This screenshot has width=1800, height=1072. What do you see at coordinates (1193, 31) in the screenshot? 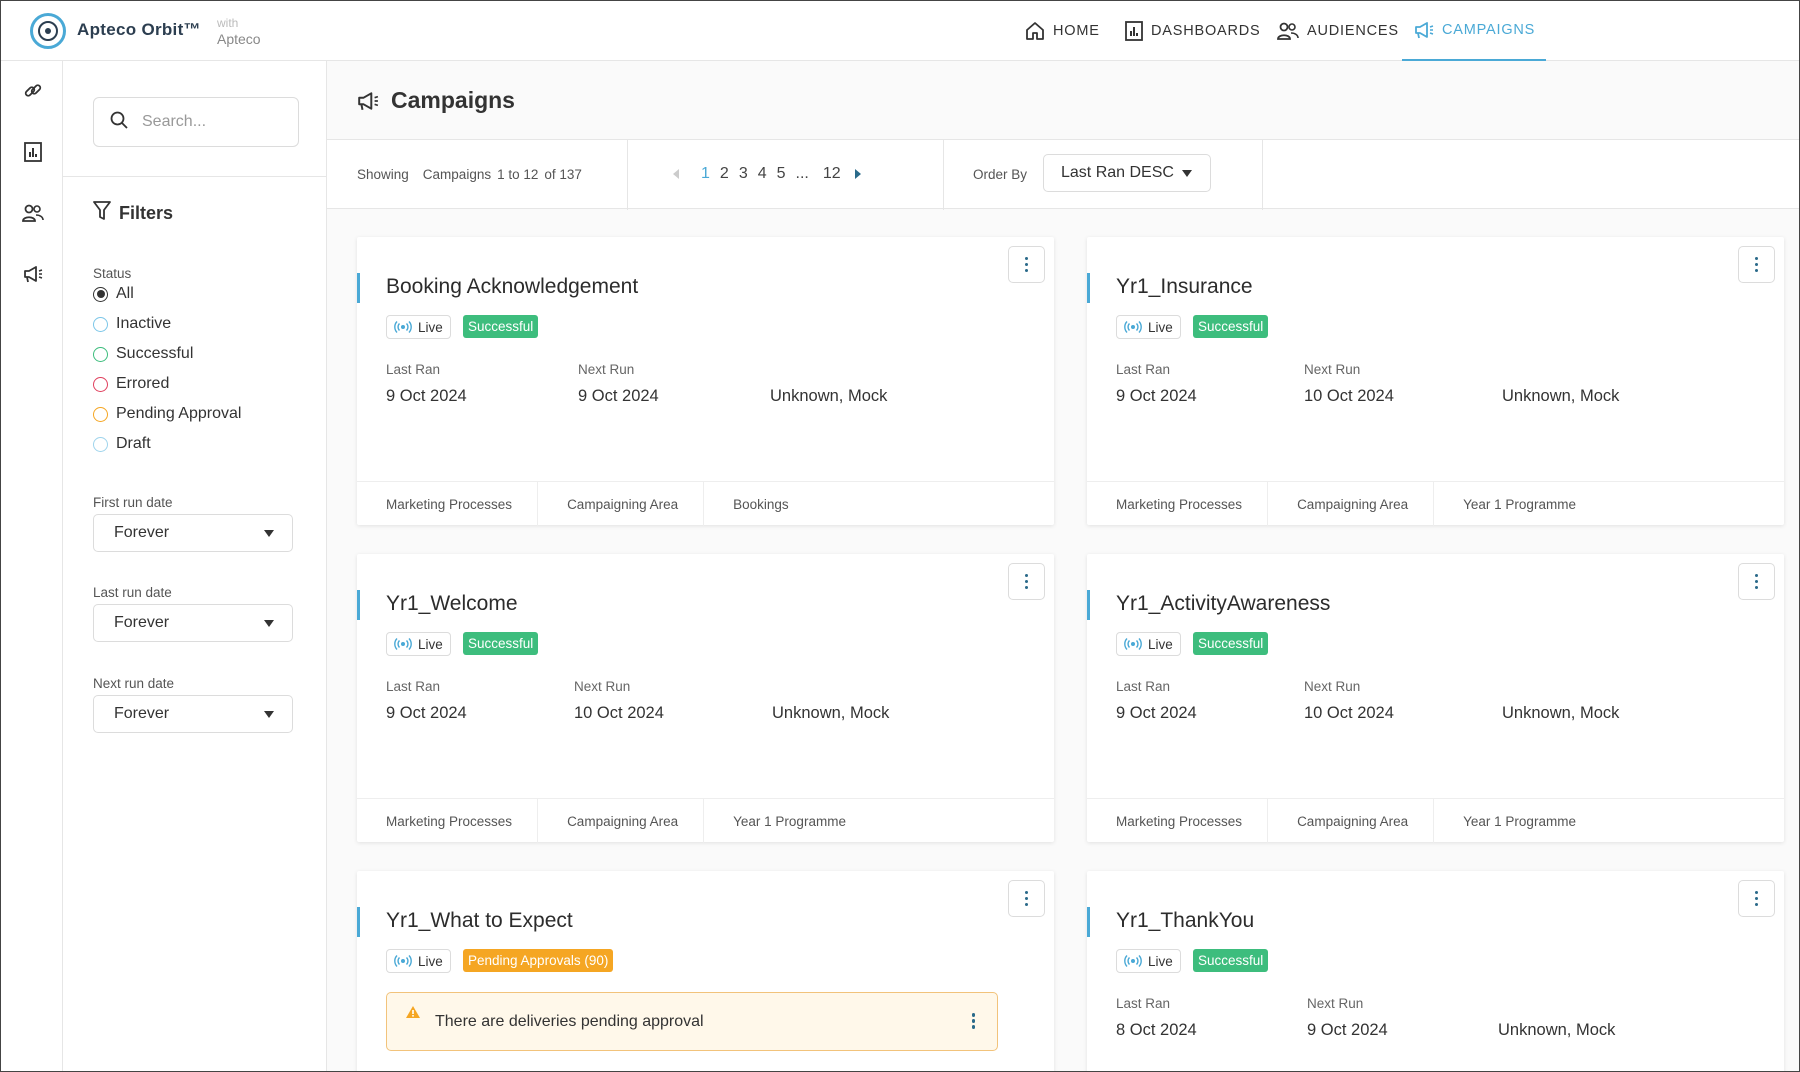
I see `nav-dashboards: DASHBOARDS` at bounding box center [1193, 31].